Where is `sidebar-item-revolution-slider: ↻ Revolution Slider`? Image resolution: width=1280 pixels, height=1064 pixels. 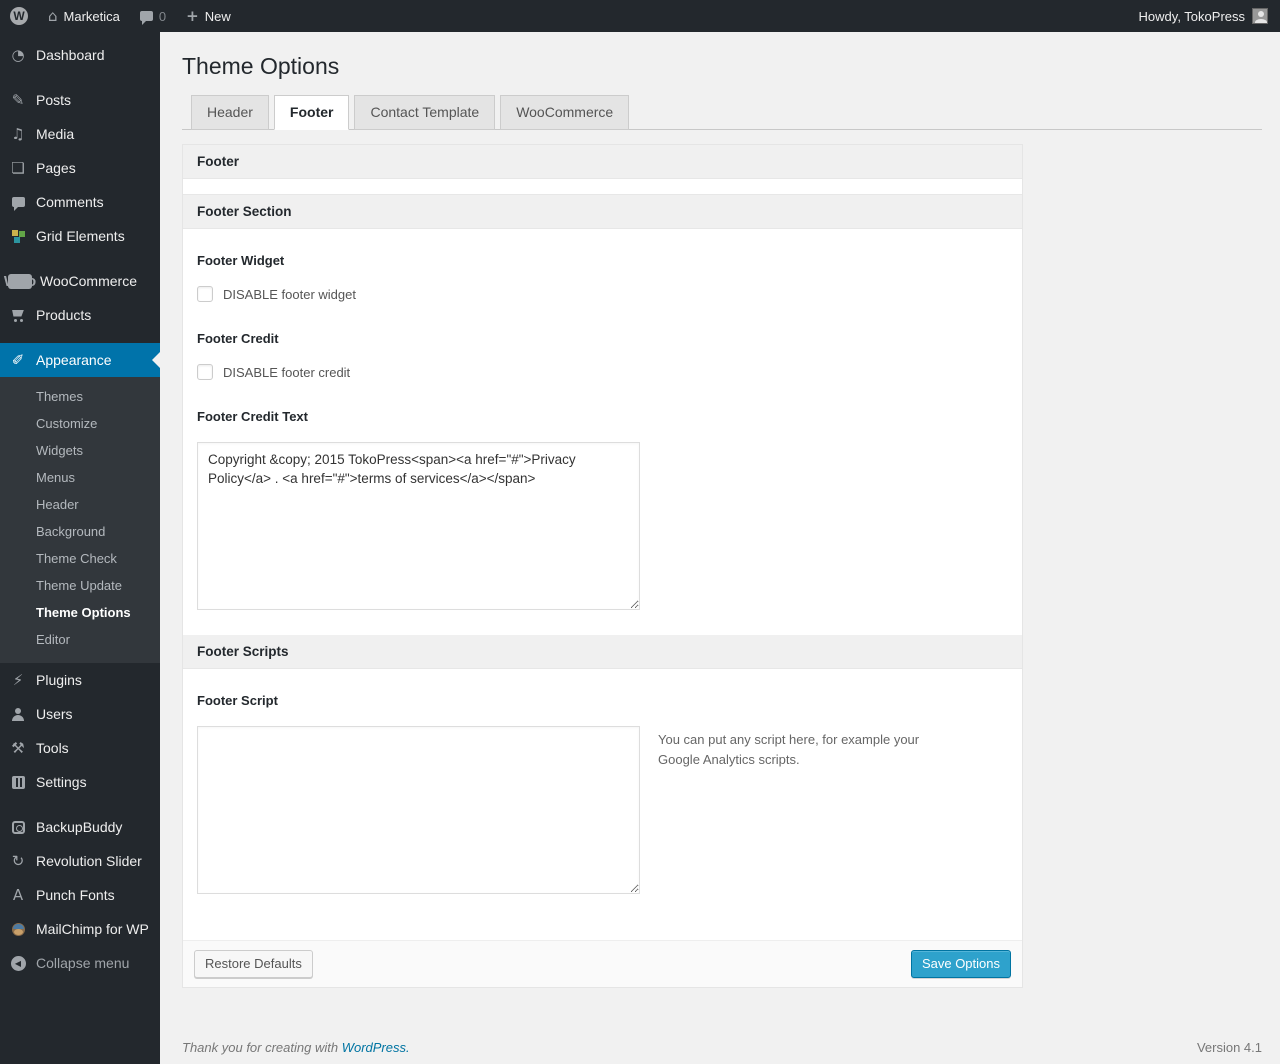
sidebar-item-revolution-slider: ↻ Revolution Slider is located at coordinates (80, 861).